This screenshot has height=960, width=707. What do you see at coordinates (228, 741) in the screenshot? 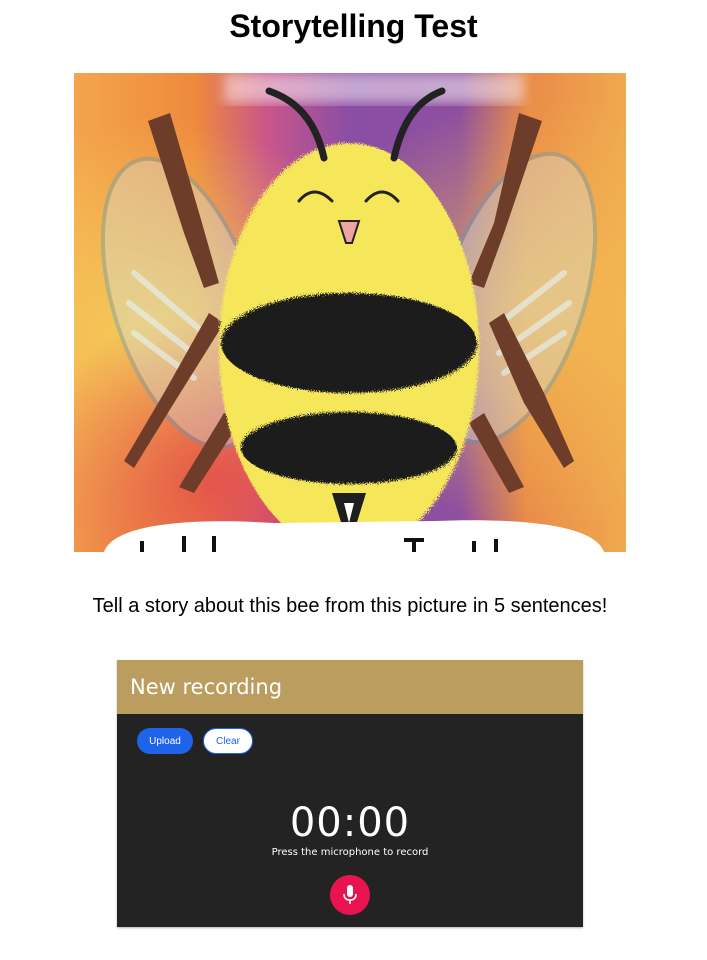
I see `clear-button: Clear` at bounding box center [228, 741].